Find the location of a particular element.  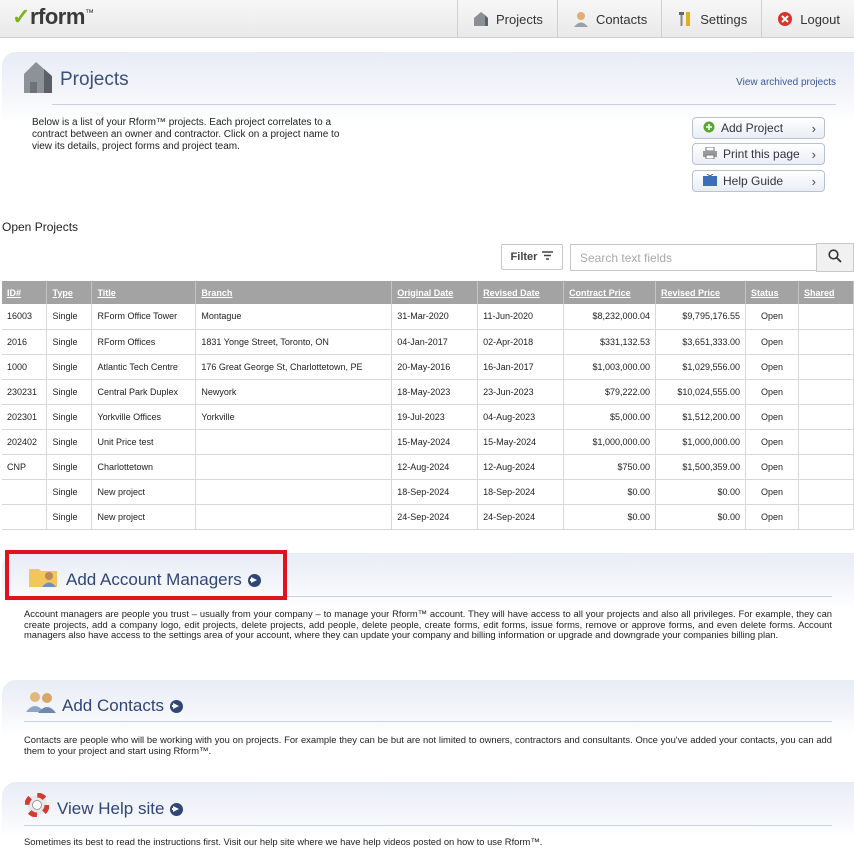

cell-revised-date: 16-Jan-2017 is located at coordinates (521, 367).